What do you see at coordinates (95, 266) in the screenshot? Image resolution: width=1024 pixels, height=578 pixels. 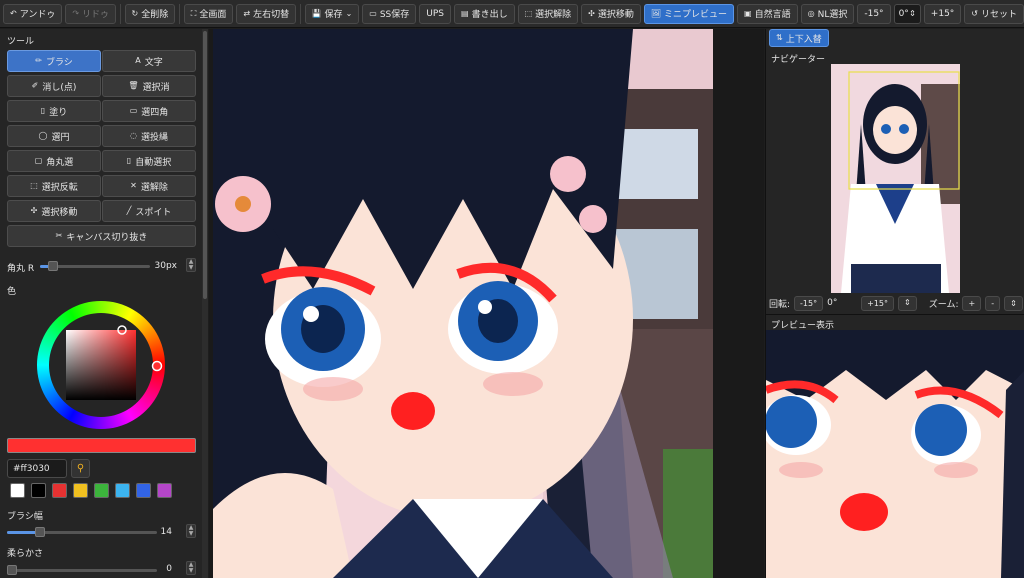 I see `corner-radius-slider` at bounding box center [95, 266].